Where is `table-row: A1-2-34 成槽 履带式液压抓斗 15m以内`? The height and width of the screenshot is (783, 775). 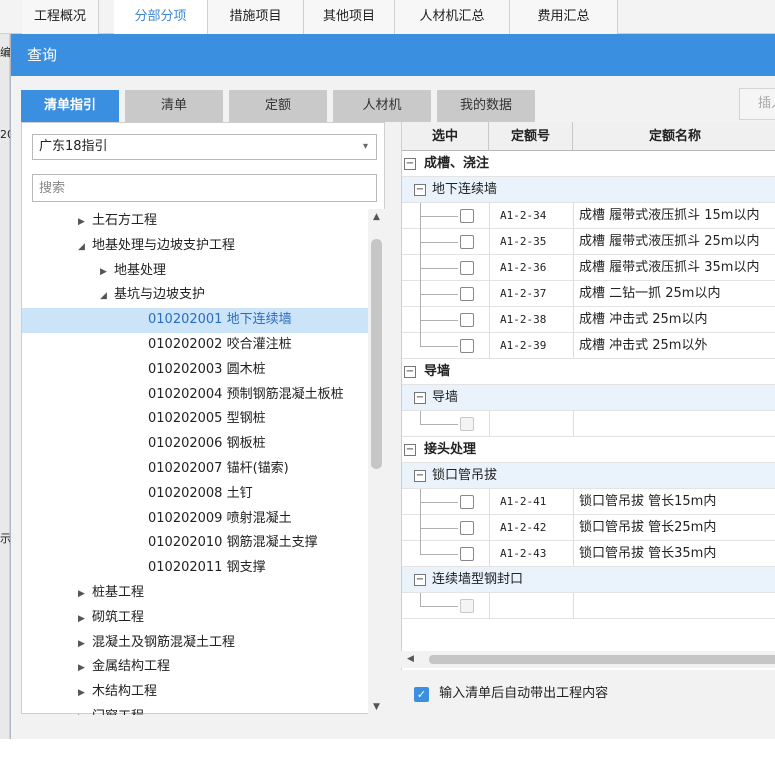 table-row: A1-2-34 成槽 履带式液压抓斗 15m以内 is located at coordinates (588, 216).